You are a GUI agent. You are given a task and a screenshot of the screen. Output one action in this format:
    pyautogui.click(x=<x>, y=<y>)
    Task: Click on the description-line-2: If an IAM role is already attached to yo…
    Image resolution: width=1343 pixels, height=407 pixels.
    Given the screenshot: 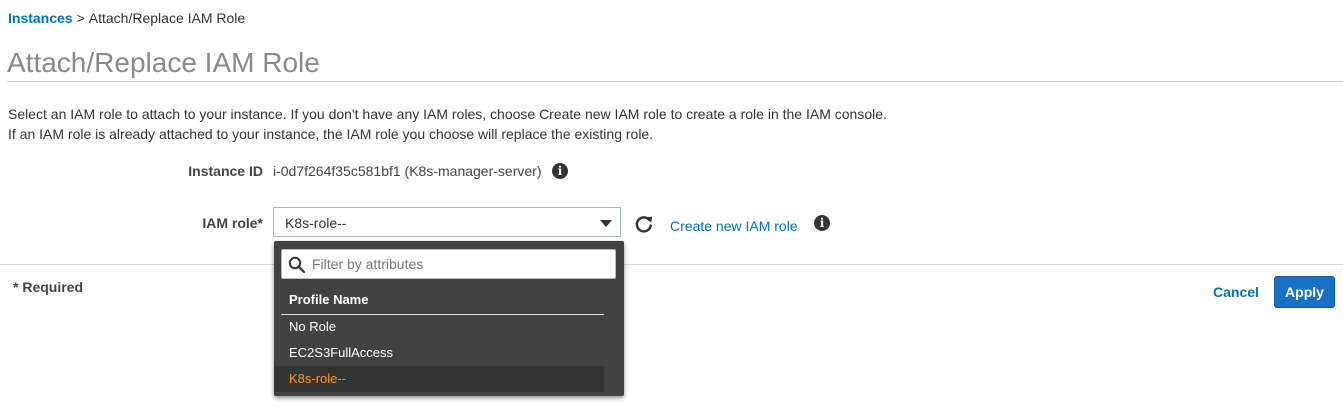 What is the action you would take?
    pyautogui.click(x=331, y=134)
    